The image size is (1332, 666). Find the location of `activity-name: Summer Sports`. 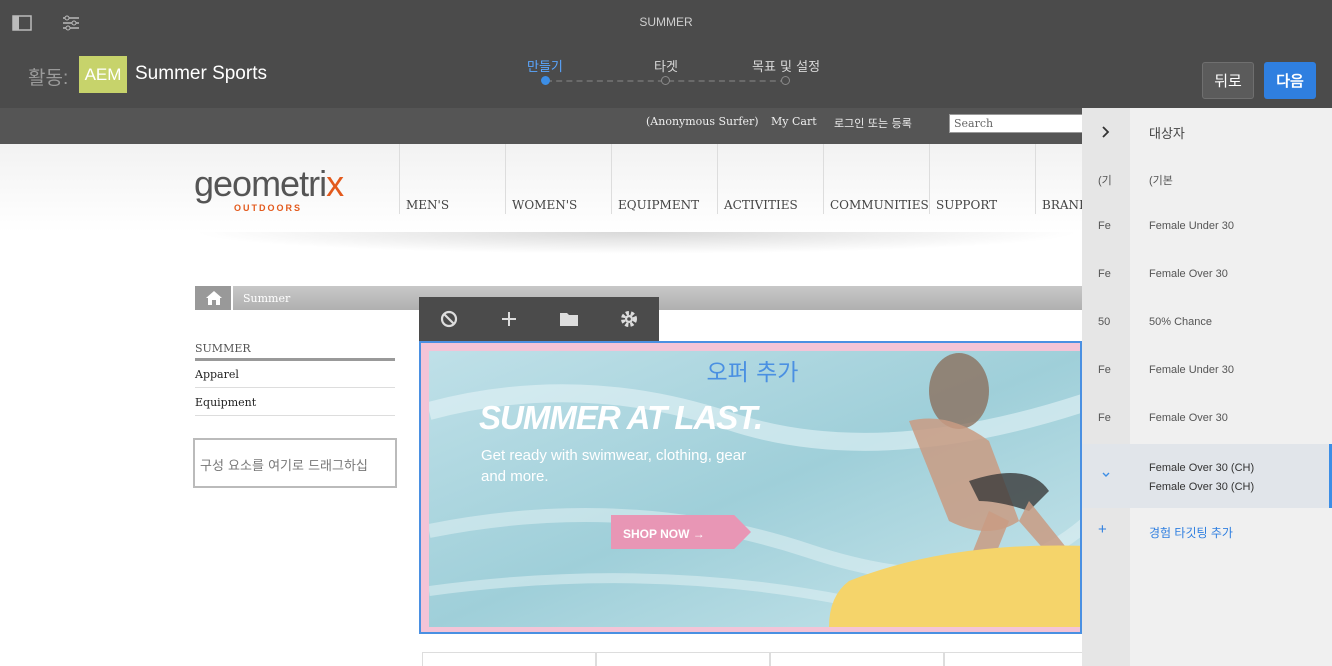

activity-name: Summer Sports is located at coordinates (201, 73).